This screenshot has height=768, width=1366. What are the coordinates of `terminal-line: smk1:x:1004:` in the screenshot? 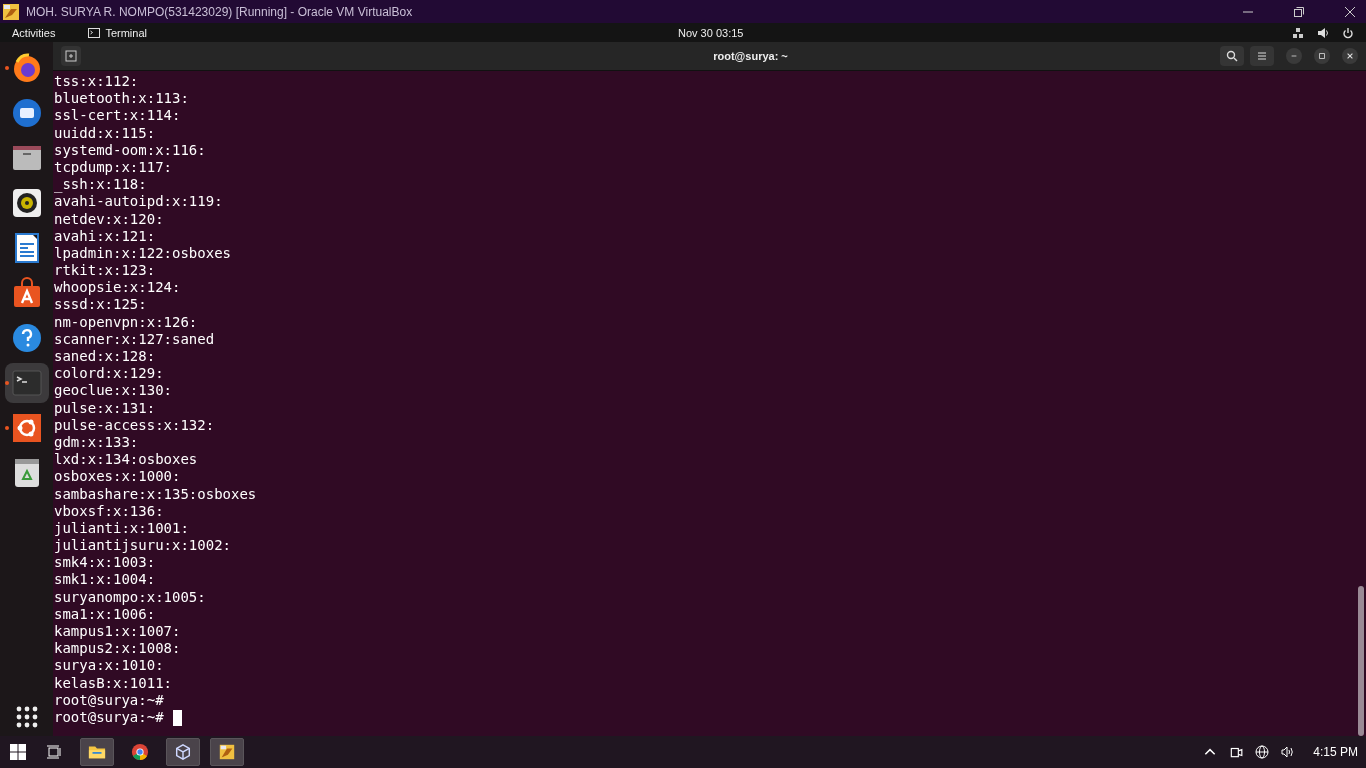 It's located at (105, 580).